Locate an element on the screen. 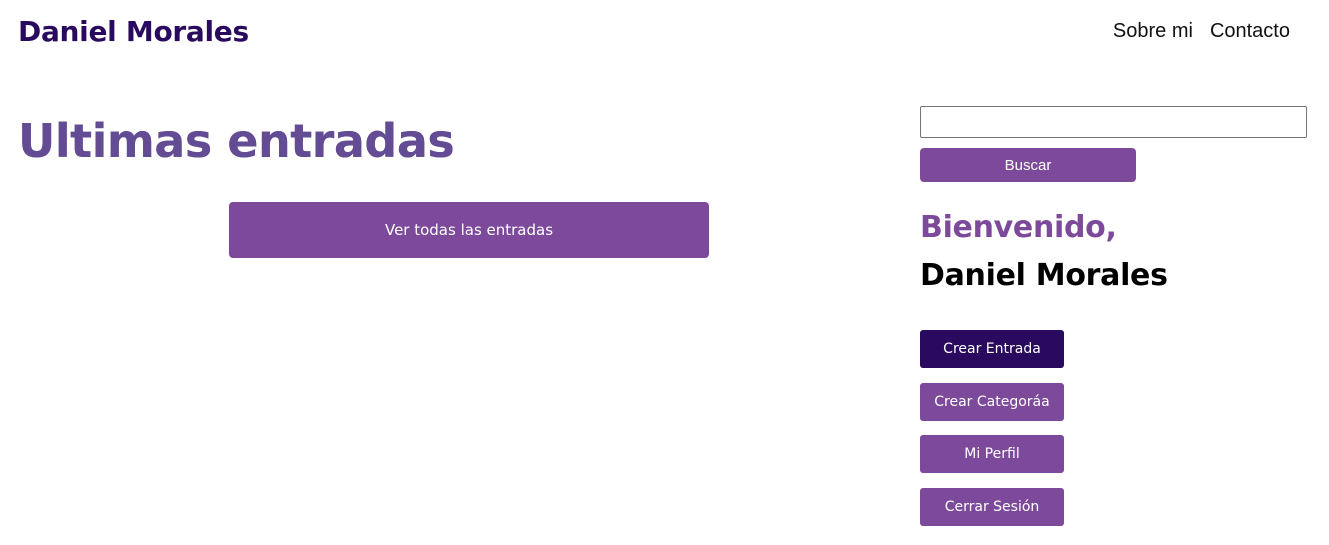 This screenshot has height=545, width=1329. user-name: Daniel Morales is located at coordinates (1044, 275).